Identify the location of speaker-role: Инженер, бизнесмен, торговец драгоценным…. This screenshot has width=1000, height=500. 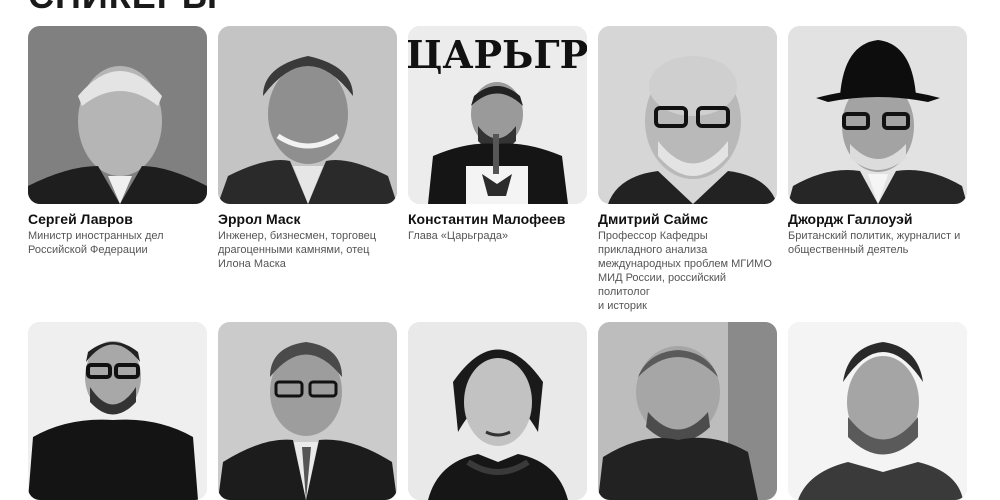
(297, 250).